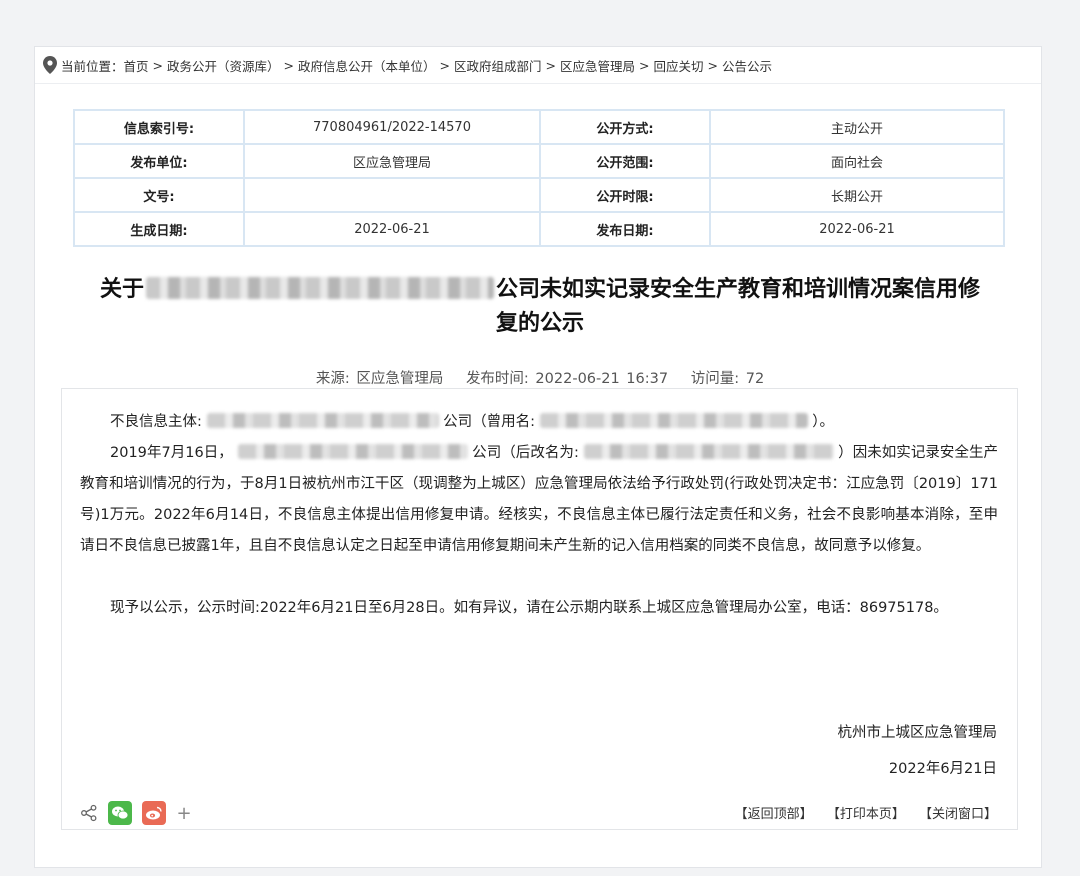 The image size is (1080, 876). I want to click on breadcrumb-gov-info: 政府信息公开（本单位）, so click(367, 65).